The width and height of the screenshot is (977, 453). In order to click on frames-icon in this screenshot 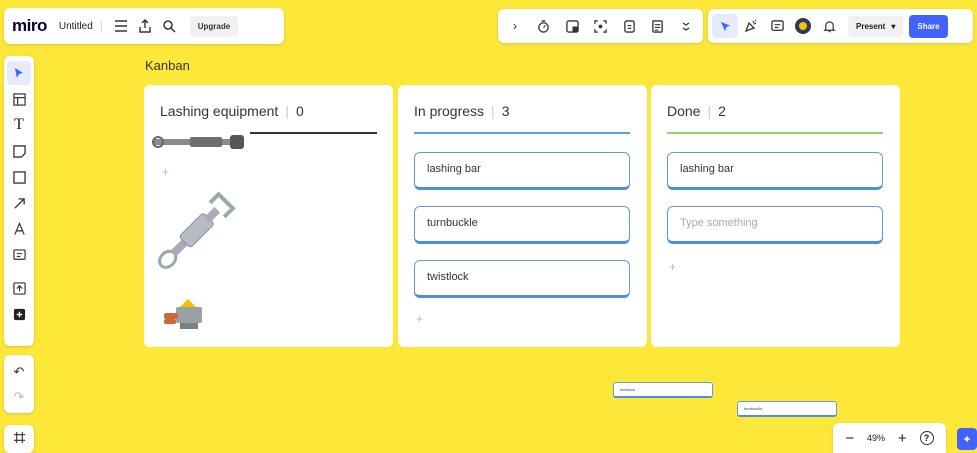, I will do `click(19, 439)`.